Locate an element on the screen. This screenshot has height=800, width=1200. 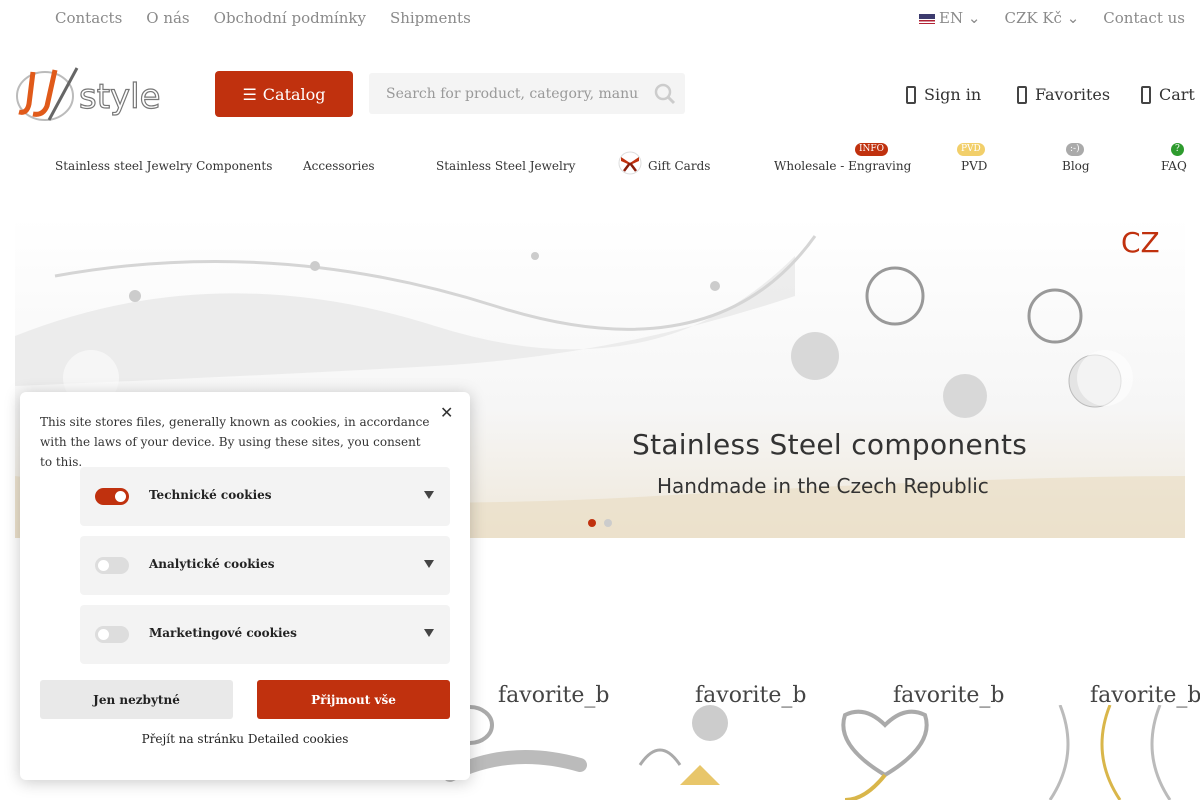
contacts-link: Contacts is located at coordinates (88, 18).